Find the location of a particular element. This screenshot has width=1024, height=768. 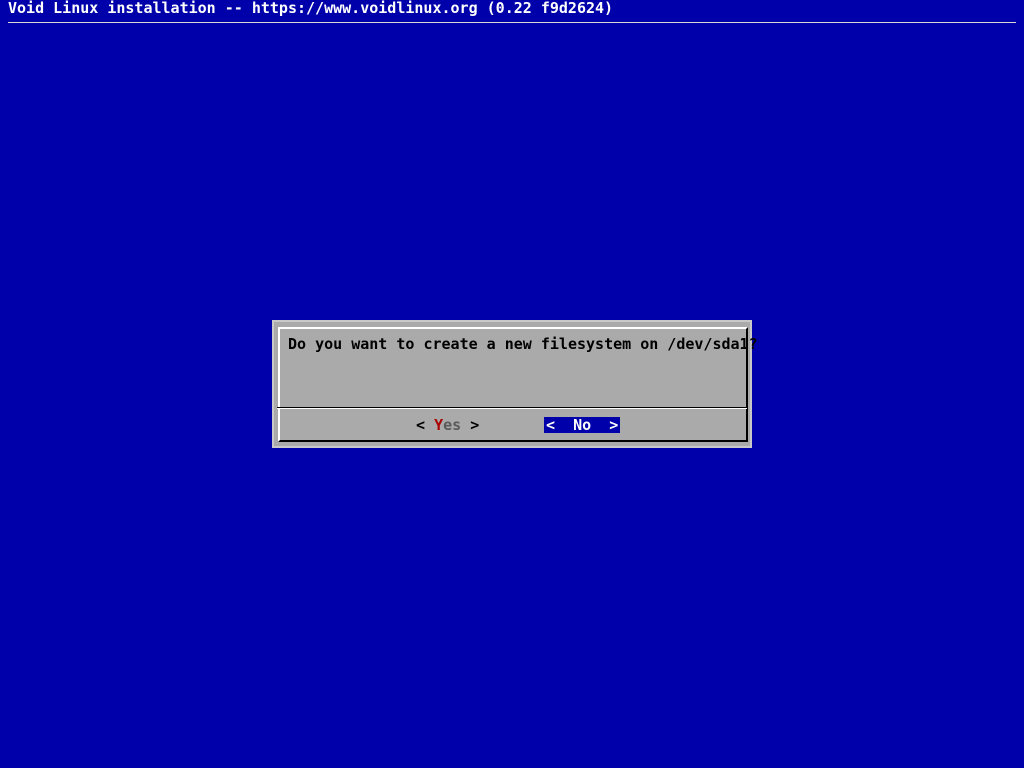

yes-label-rest: es is located at coordinates (452, 425).